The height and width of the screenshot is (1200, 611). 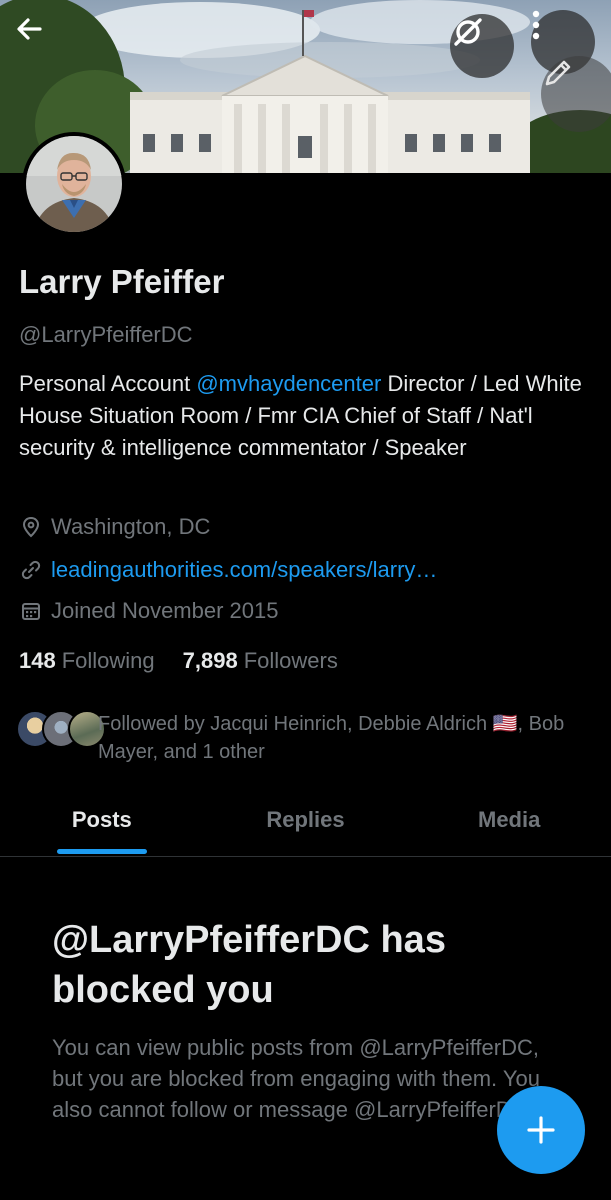 I want to click on link-icon, so click(x=31, y=570).